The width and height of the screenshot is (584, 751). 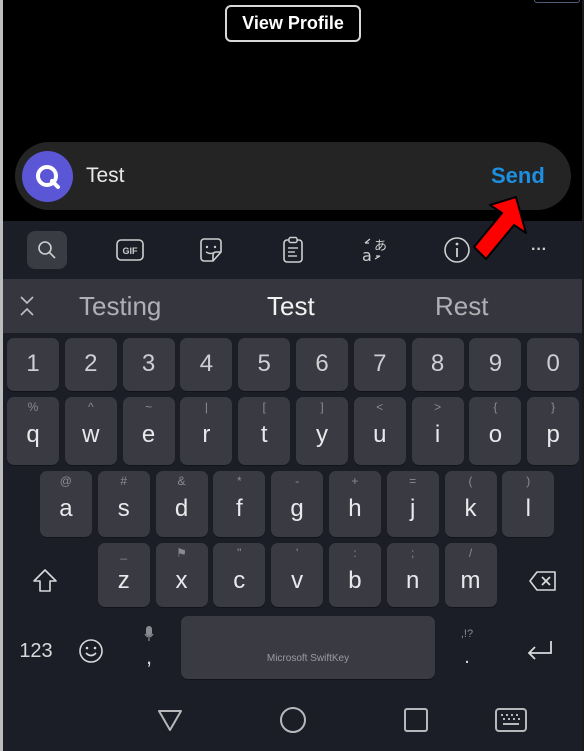 What do you see at coordinates (457, 250) in the screenshot?
I see `info-icon` at bounding box center [457, 250].